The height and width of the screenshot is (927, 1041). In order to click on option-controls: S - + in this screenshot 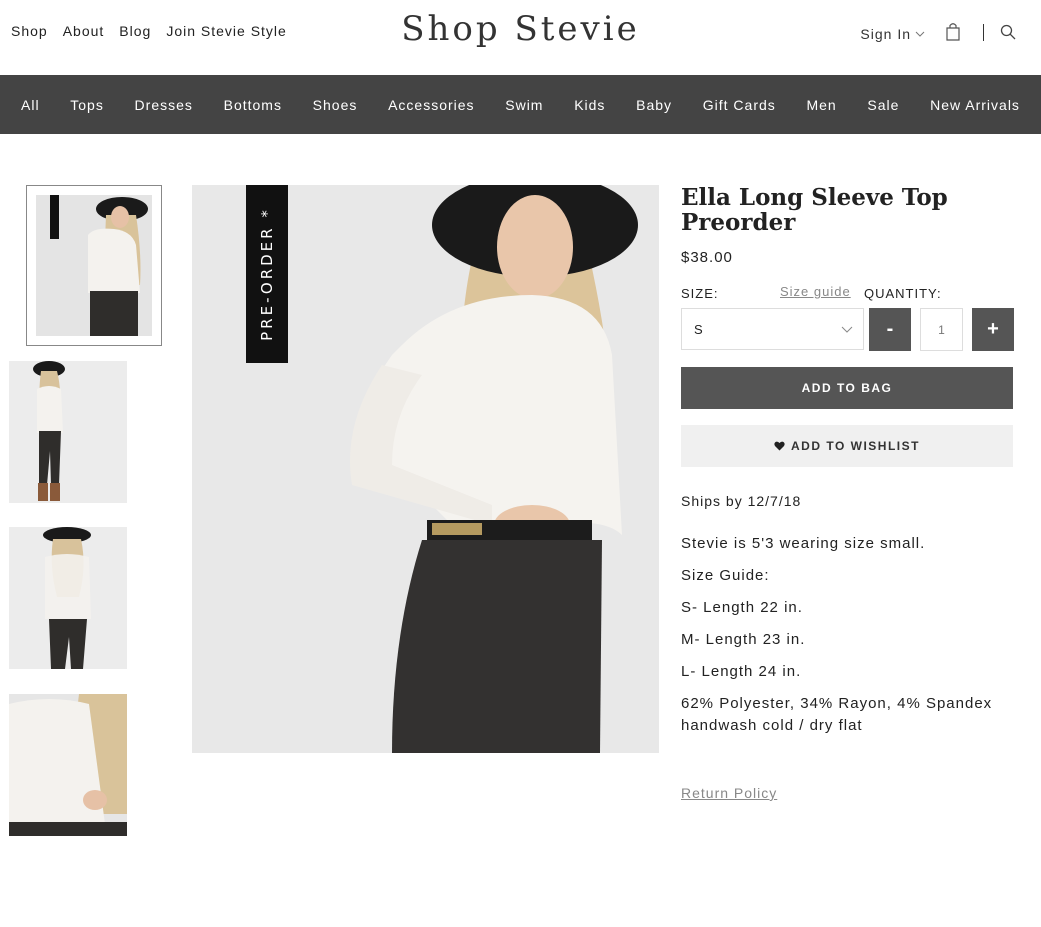, I will do `click(847, 329)`.